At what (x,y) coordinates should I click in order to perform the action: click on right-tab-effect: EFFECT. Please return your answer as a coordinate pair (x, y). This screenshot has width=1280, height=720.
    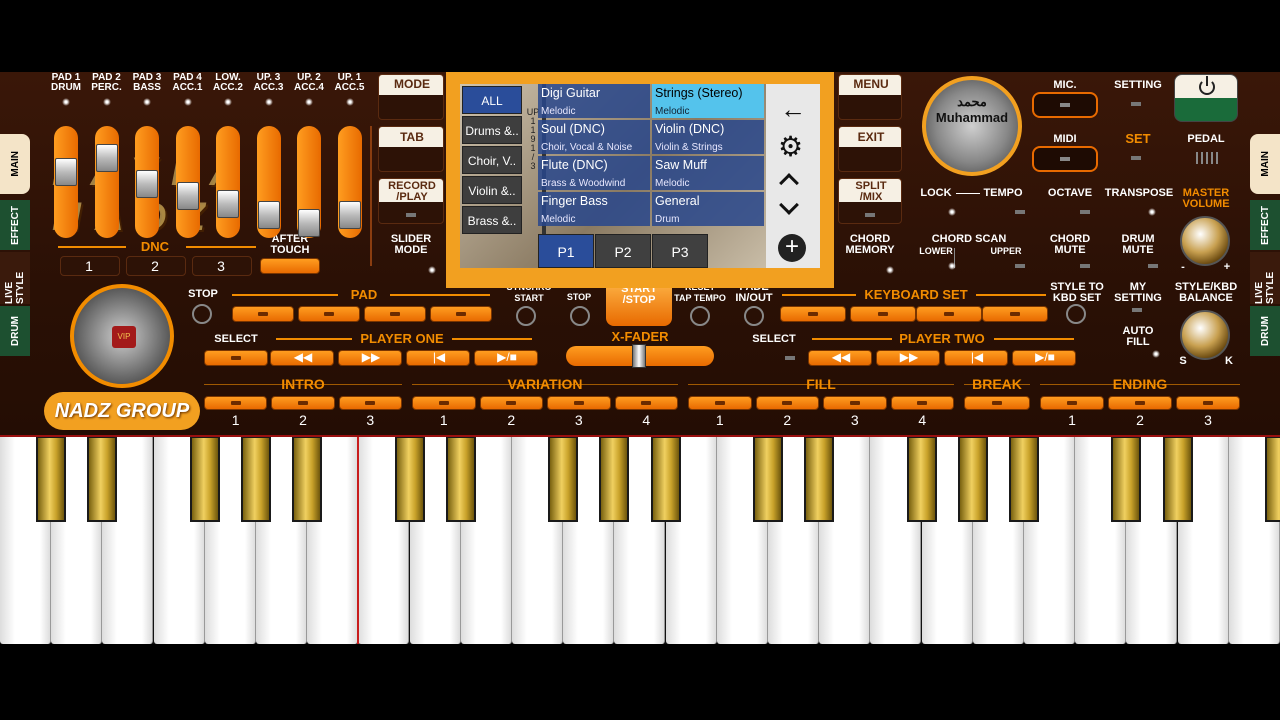
    Looking at the image, I should click on (1265, 225).